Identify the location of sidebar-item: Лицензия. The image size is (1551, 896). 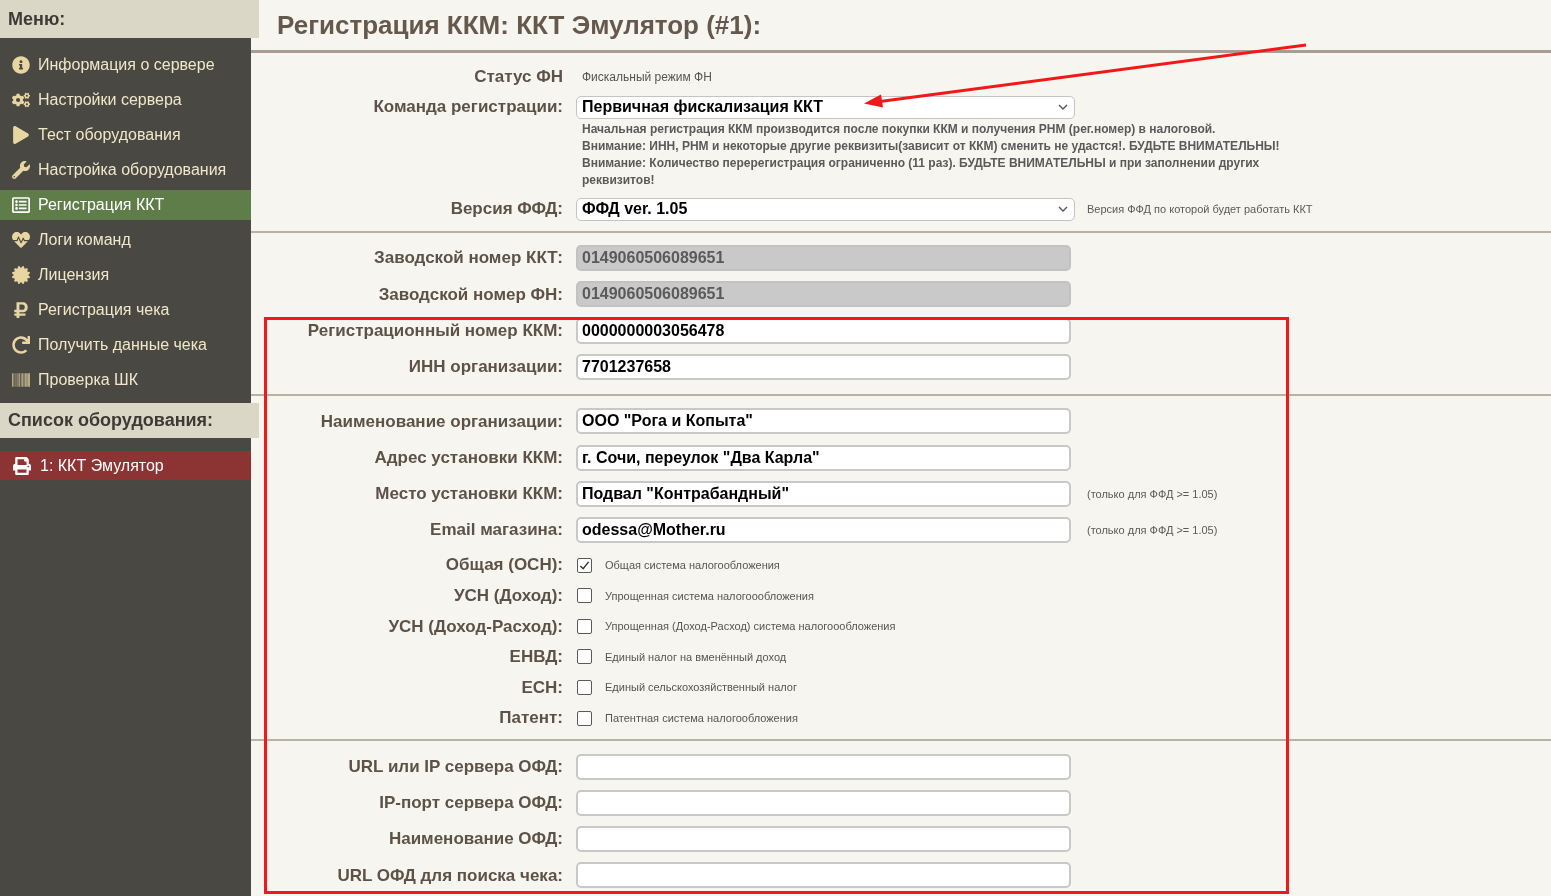
(125, 275).